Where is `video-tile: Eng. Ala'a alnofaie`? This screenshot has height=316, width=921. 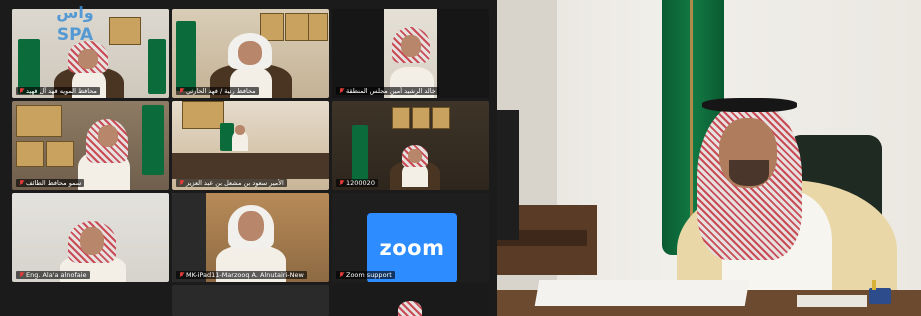 video-tile: Eng. Ala'a alnofaie is located at coordinates (90, 237).